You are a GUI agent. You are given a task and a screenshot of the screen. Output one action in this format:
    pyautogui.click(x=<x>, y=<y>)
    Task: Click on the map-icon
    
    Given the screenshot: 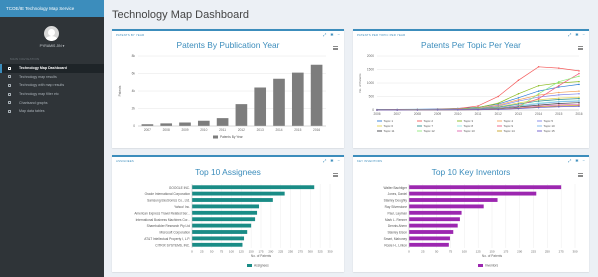 What is the action you would take?
    pyautogui.click(x=10, y=111)
    